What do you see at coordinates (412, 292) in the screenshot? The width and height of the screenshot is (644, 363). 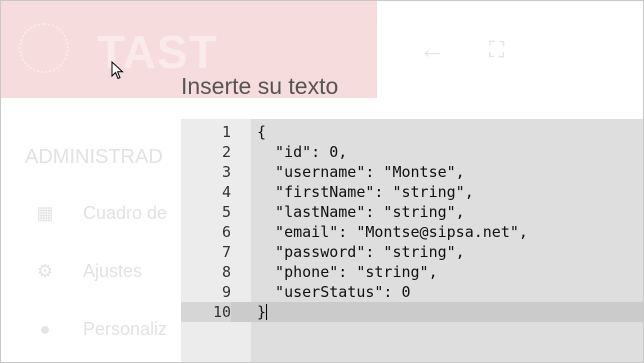 I see `editor-line: 9 "userStatus": 0` at bounding box center [412, 292].